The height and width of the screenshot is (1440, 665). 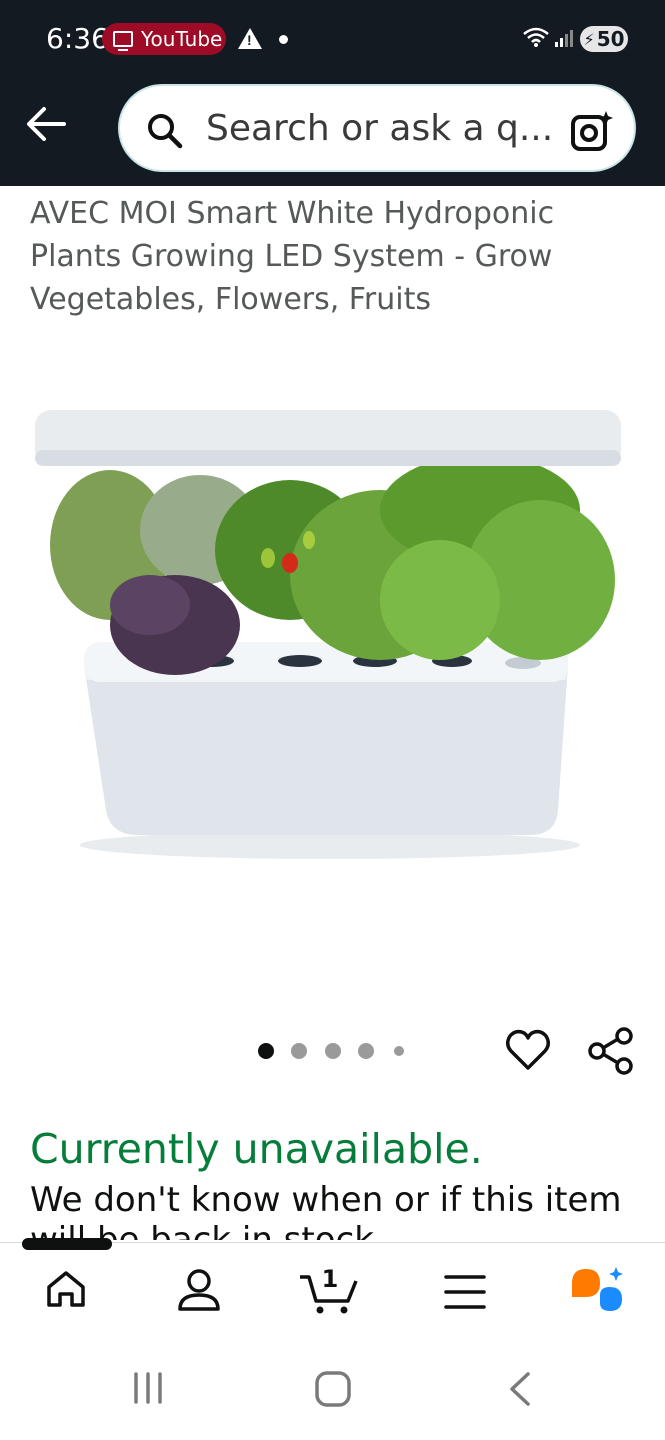 I want to click on youtube-notification-badge: YouTube, so click(x=164, y=39).